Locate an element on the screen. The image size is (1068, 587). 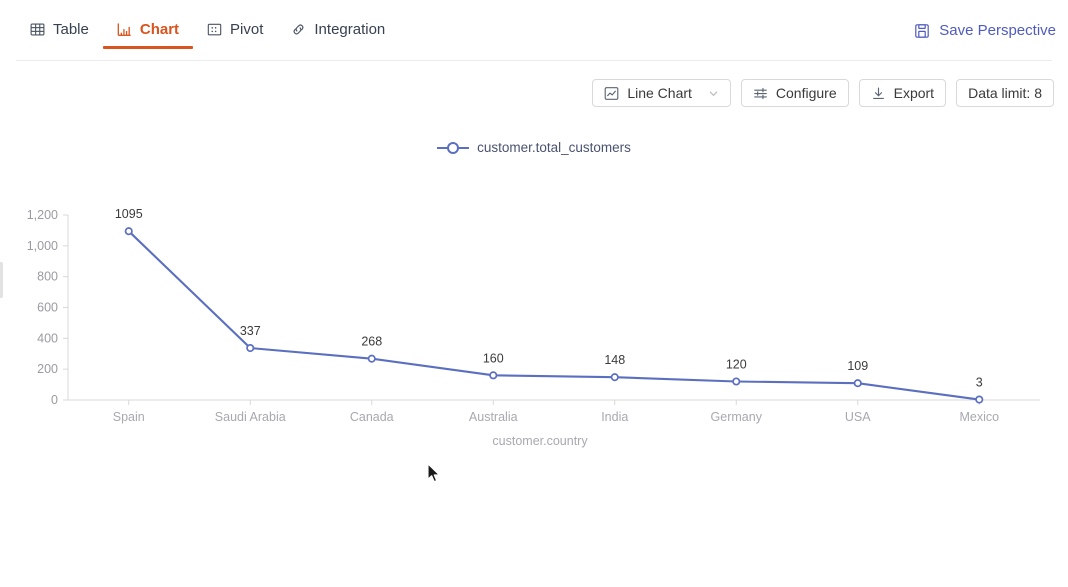
save-perspective-label: Save Perspective is located at coordinates (997, 30).